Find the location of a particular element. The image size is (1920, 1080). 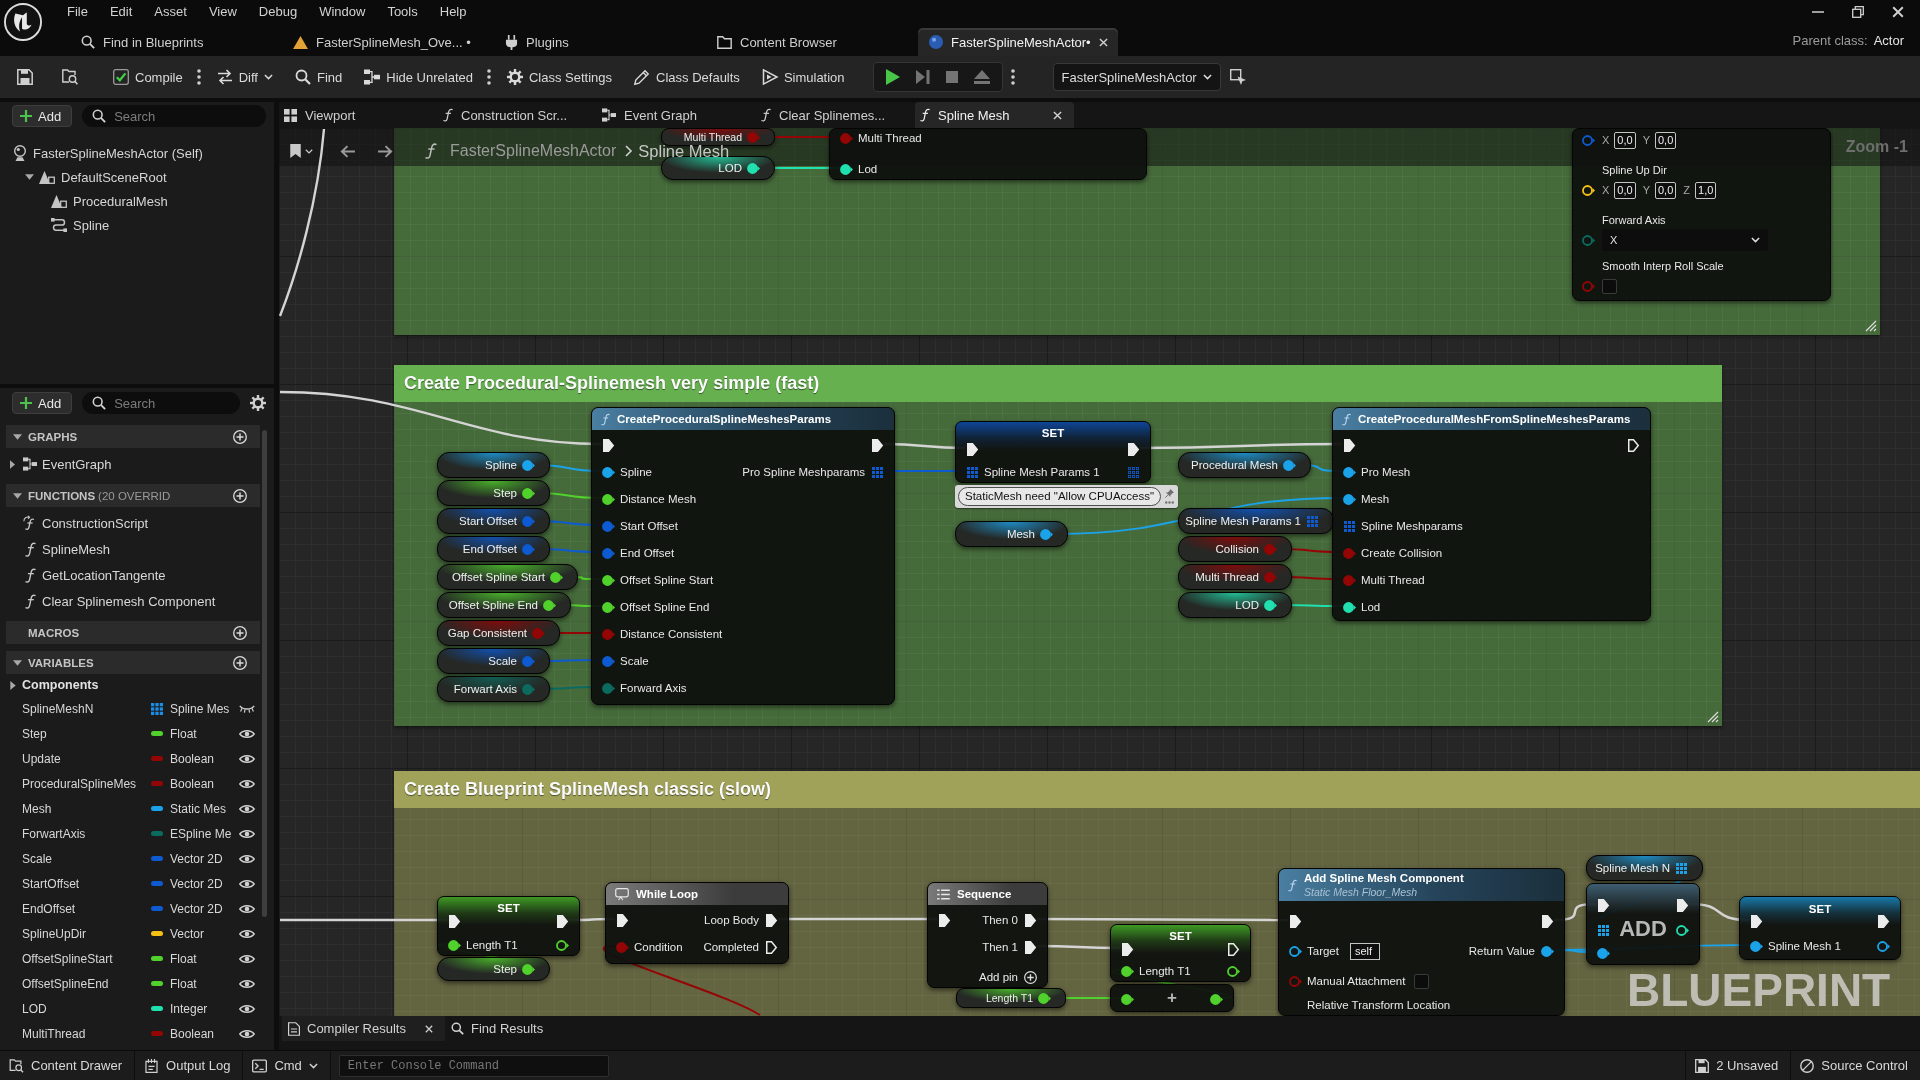

forward-arrow-icon is located at coordinates (385, 151).